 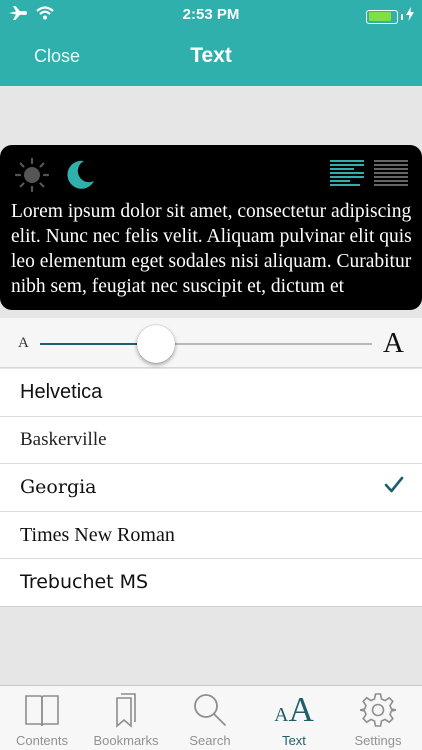 I want to click on text-size-icon: AA, so click(x=294, y=709).